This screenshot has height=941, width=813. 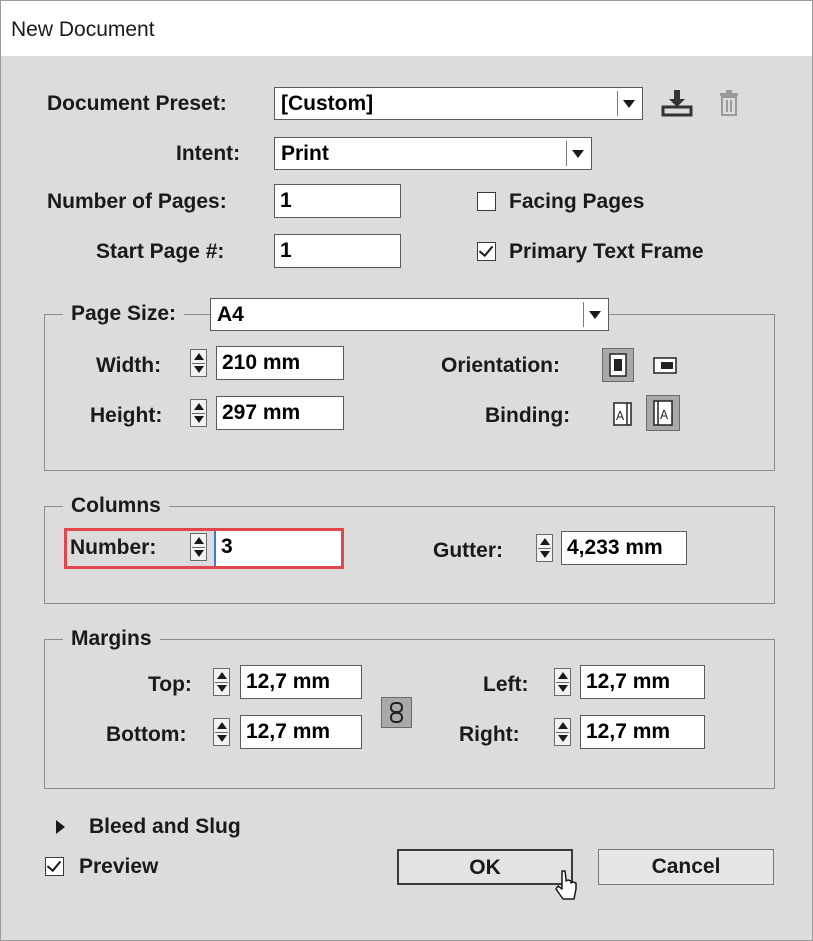 I want to click on margin-bottom-label: Bottom:, so click(x=146, y=734).